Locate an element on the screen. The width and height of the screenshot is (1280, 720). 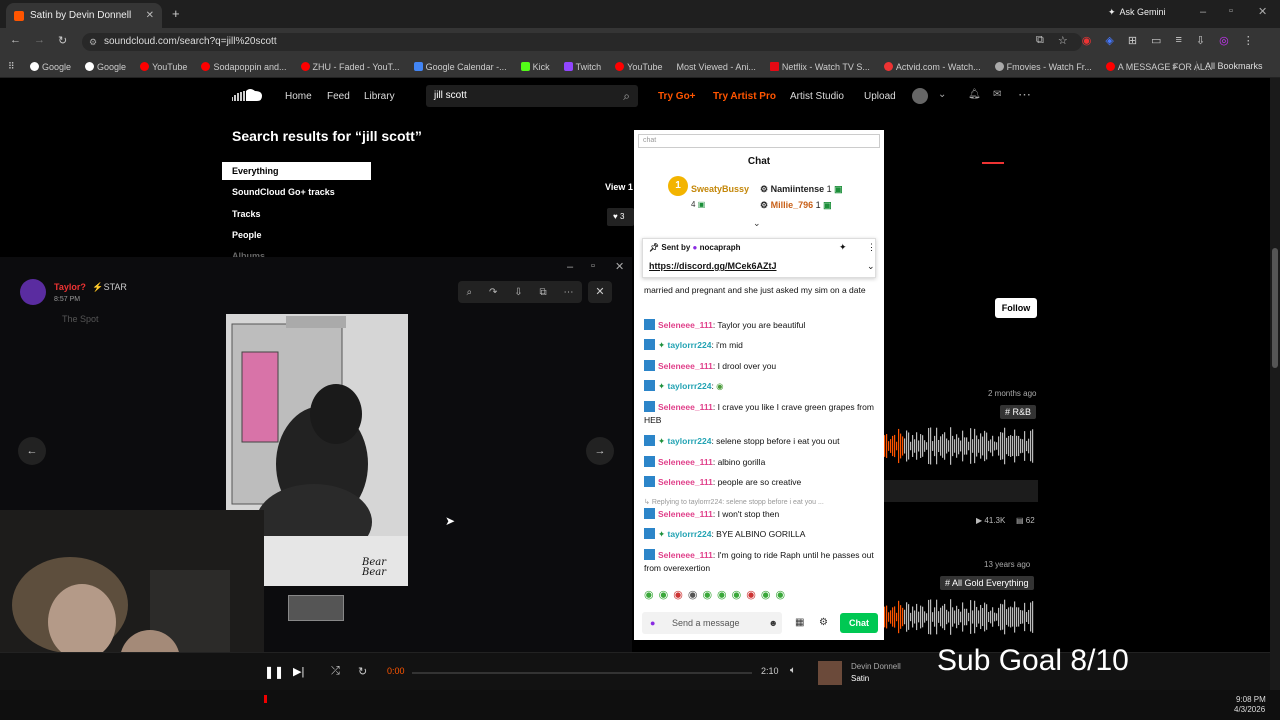
nav-feed: Feed is located at coordinates (338, 96).